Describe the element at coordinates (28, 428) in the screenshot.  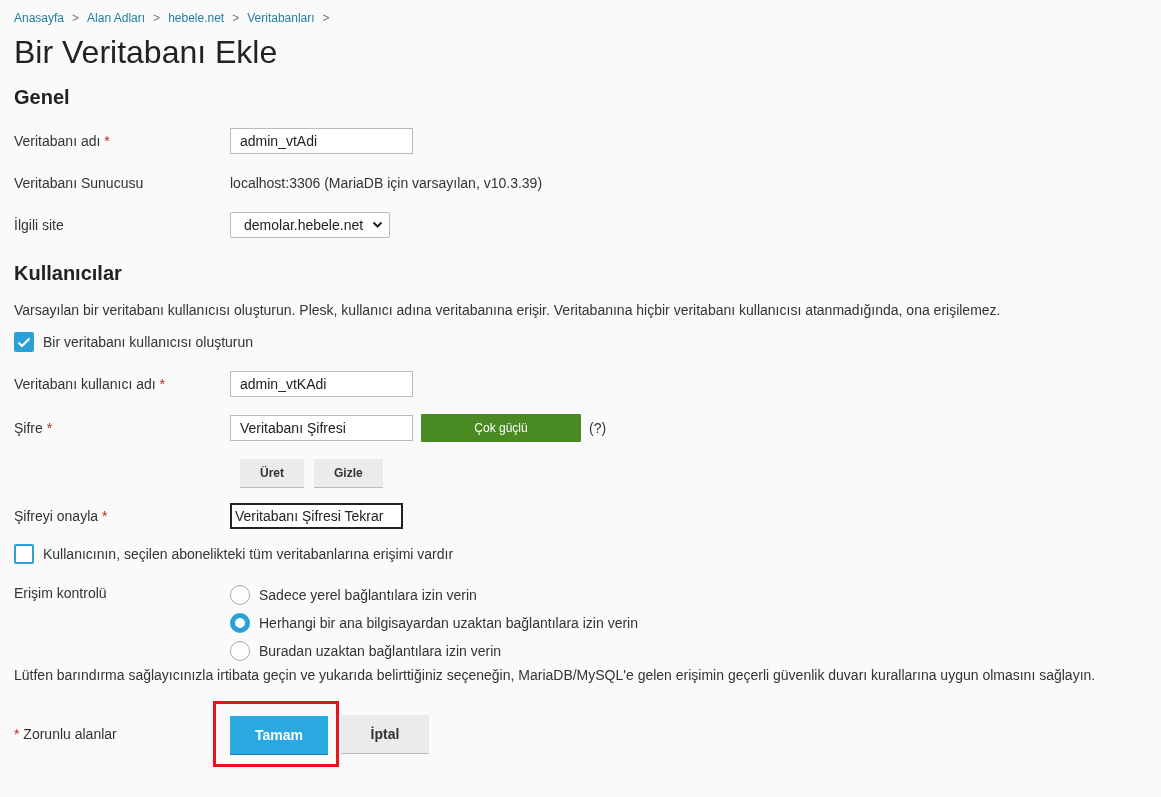
I see `field-label: Şifre` at that location.